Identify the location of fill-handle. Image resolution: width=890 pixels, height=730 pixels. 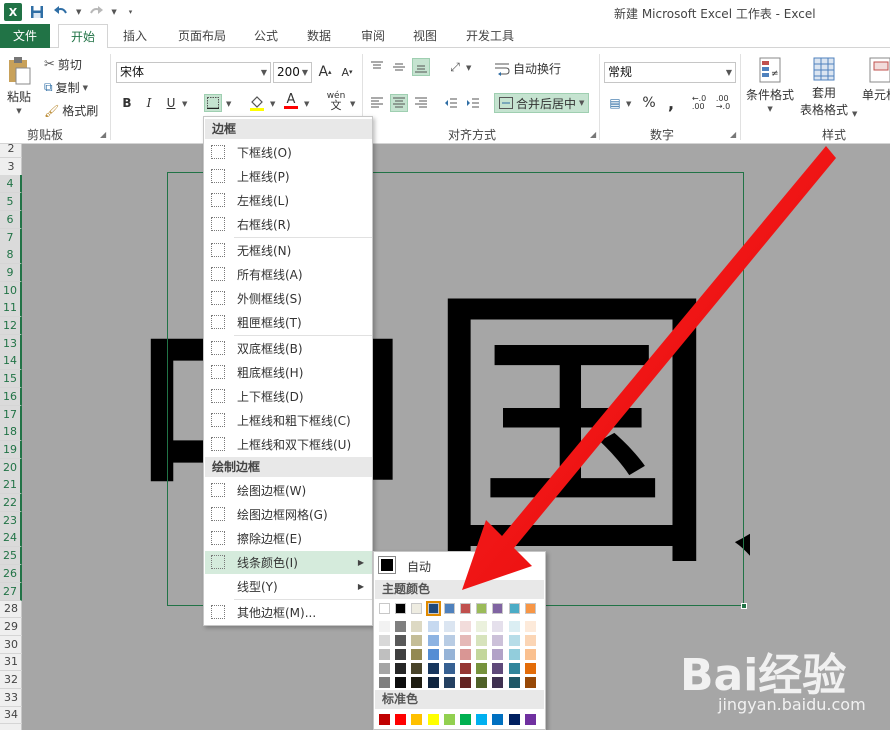
(744, 606).